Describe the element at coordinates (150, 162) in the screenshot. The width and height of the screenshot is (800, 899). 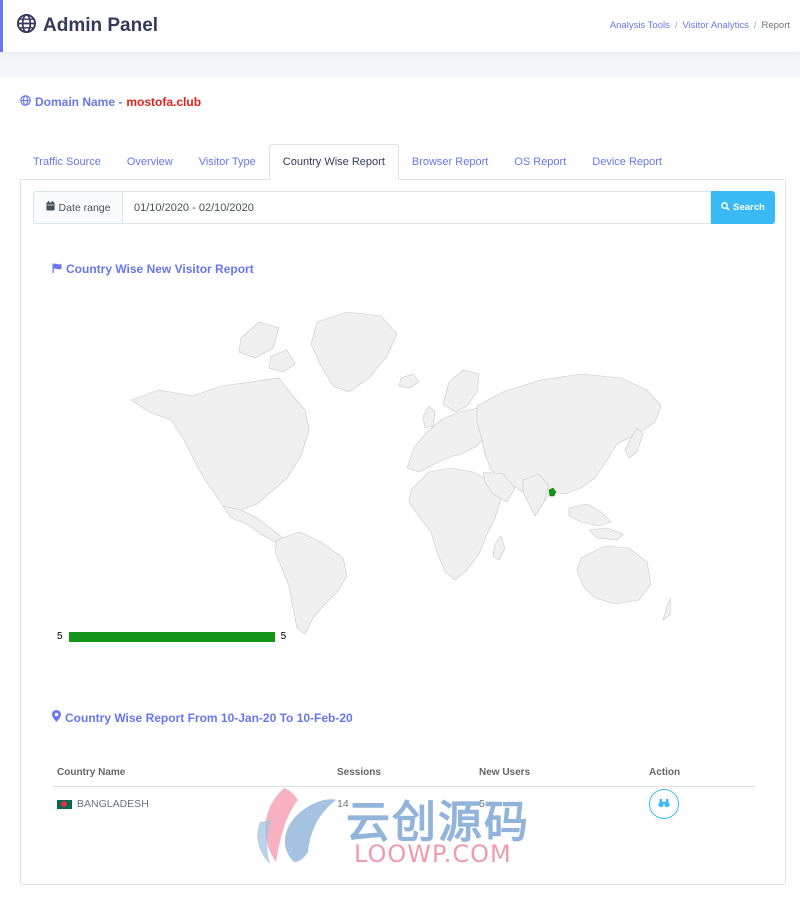
I see `tab-overview: Overview` at that location.